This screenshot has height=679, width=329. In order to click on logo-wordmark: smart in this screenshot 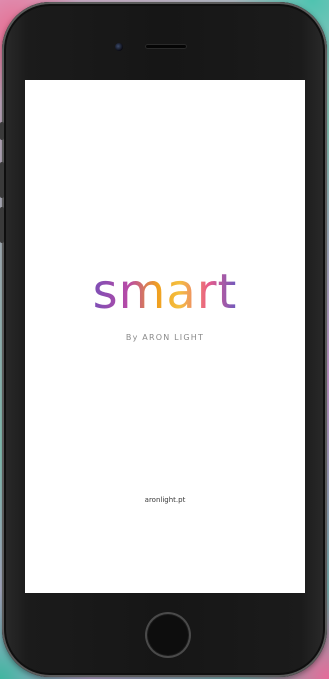, I will do `click(165, 295)`.